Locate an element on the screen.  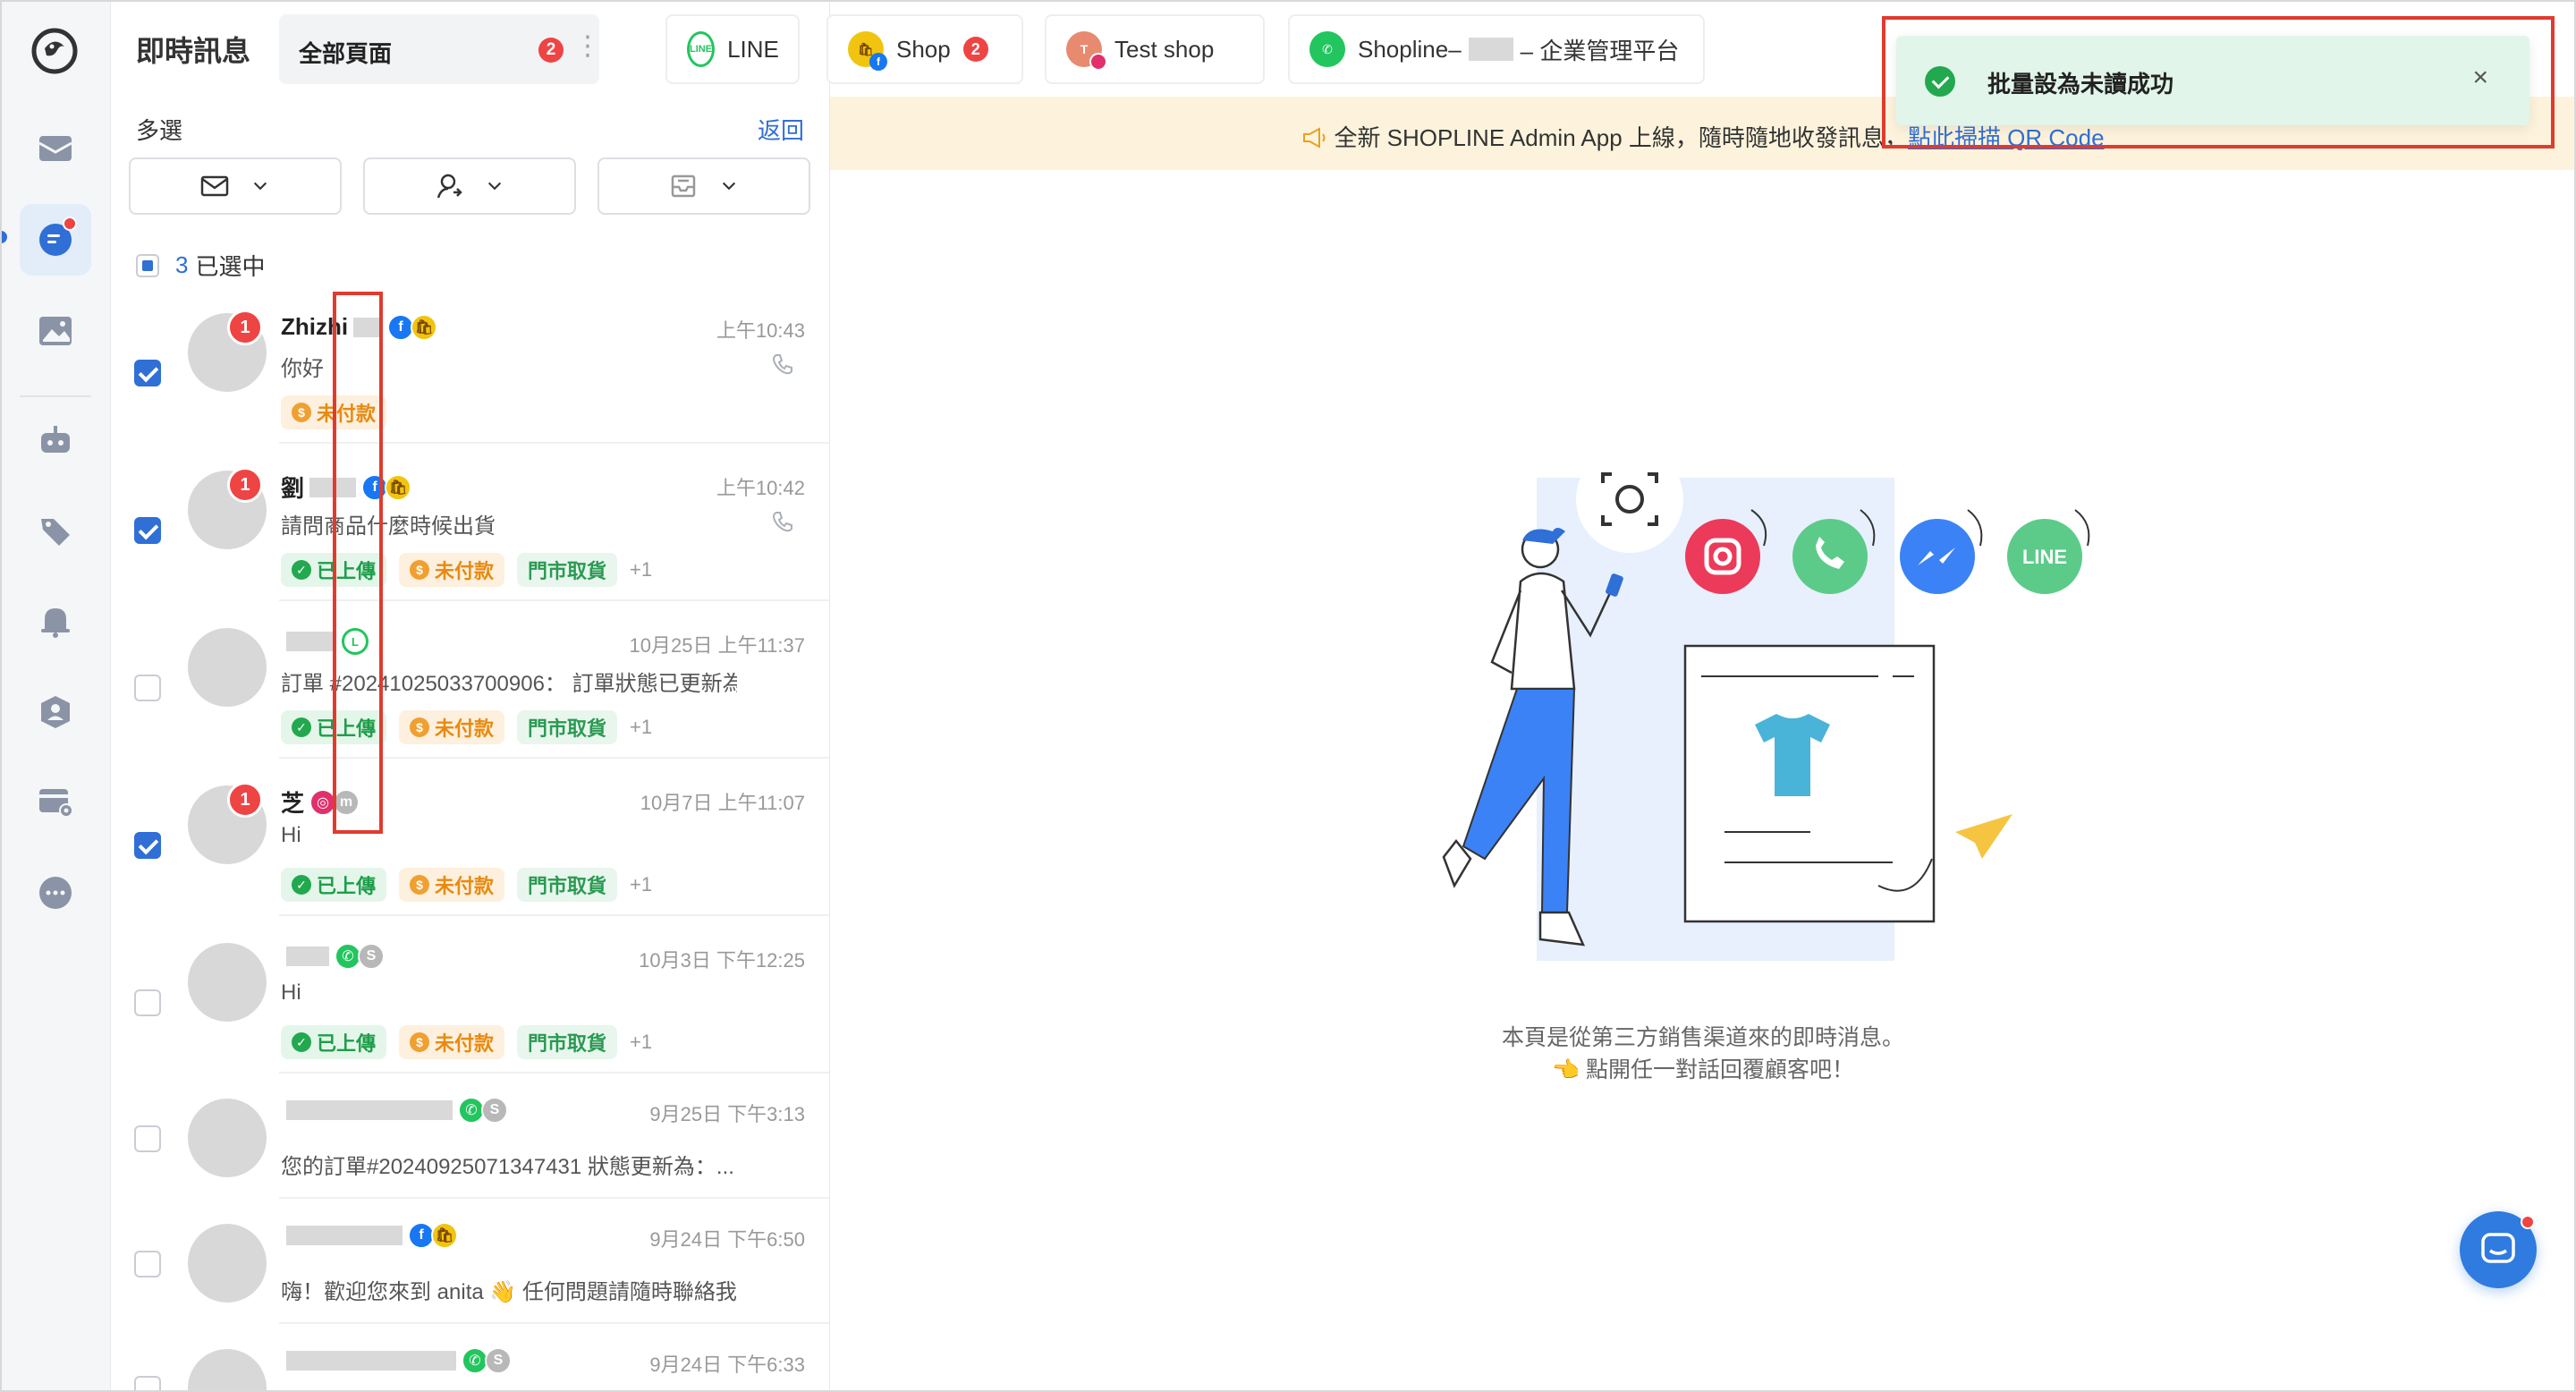
rail-contacts is located at coordinates (55, 712).